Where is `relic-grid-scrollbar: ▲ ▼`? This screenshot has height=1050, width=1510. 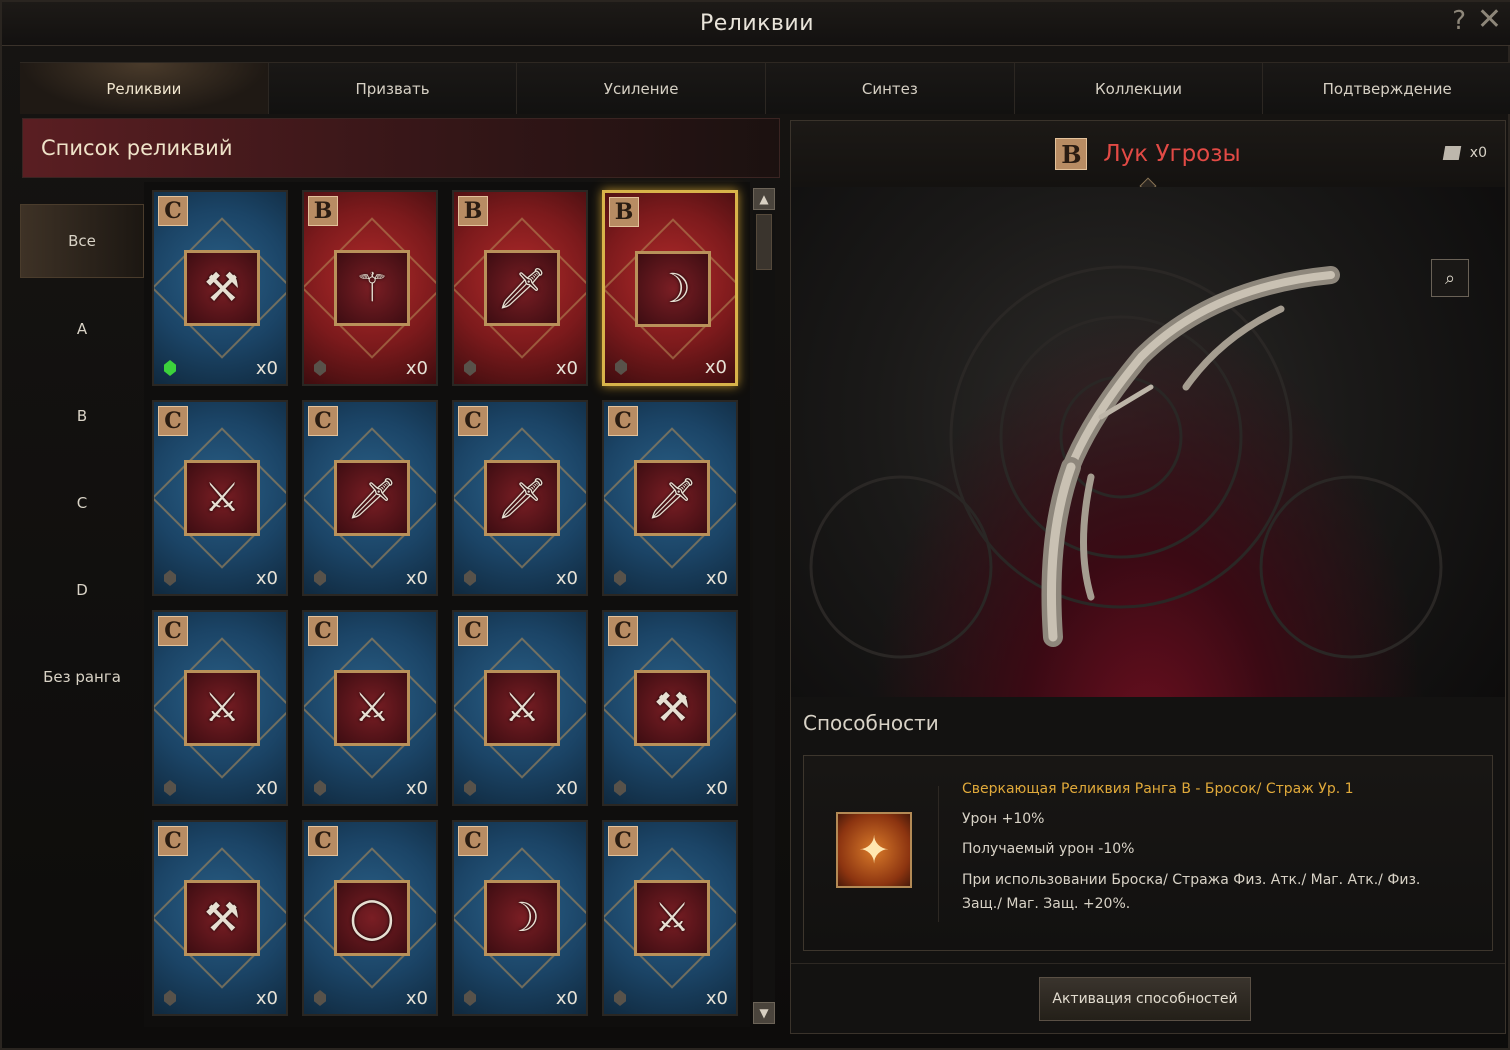
relic-grid-scrollbar: ▲ ▼ is located at coordinates (764, 608).